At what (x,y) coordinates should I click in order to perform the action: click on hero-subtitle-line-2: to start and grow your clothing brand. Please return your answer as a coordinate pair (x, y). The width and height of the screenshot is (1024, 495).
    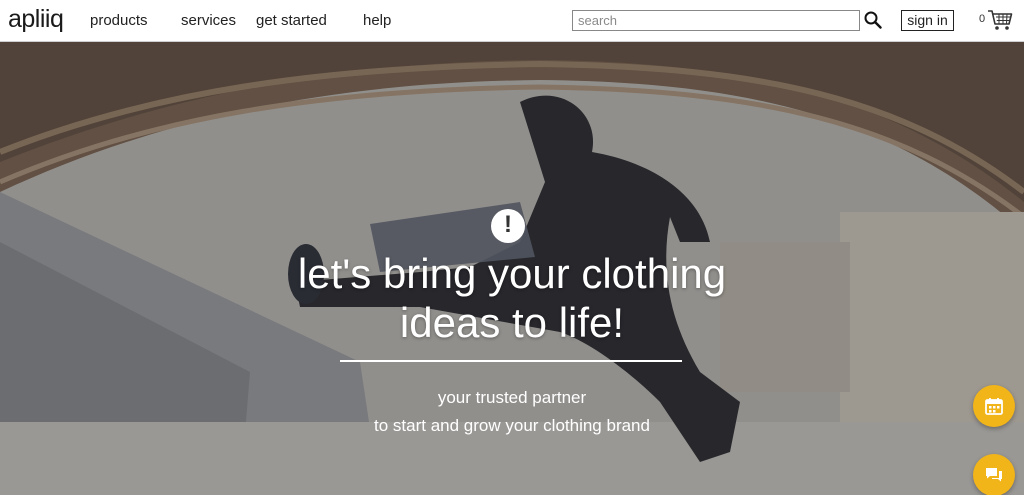
    Looking at the image, I should click on (512, 425).